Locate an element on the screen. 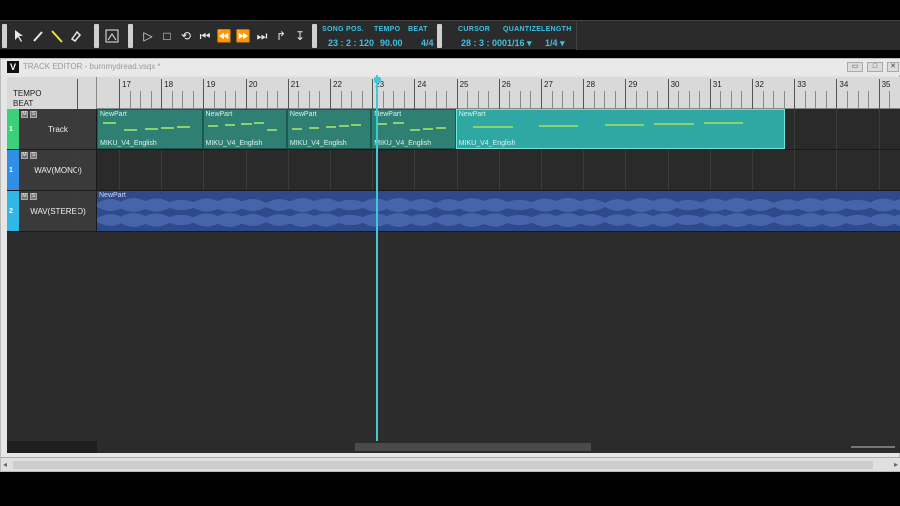 The width and height of the screenshot is (900, 506). track-header: 1 M S WAV(MONO) is located at coordinates (52, 170).